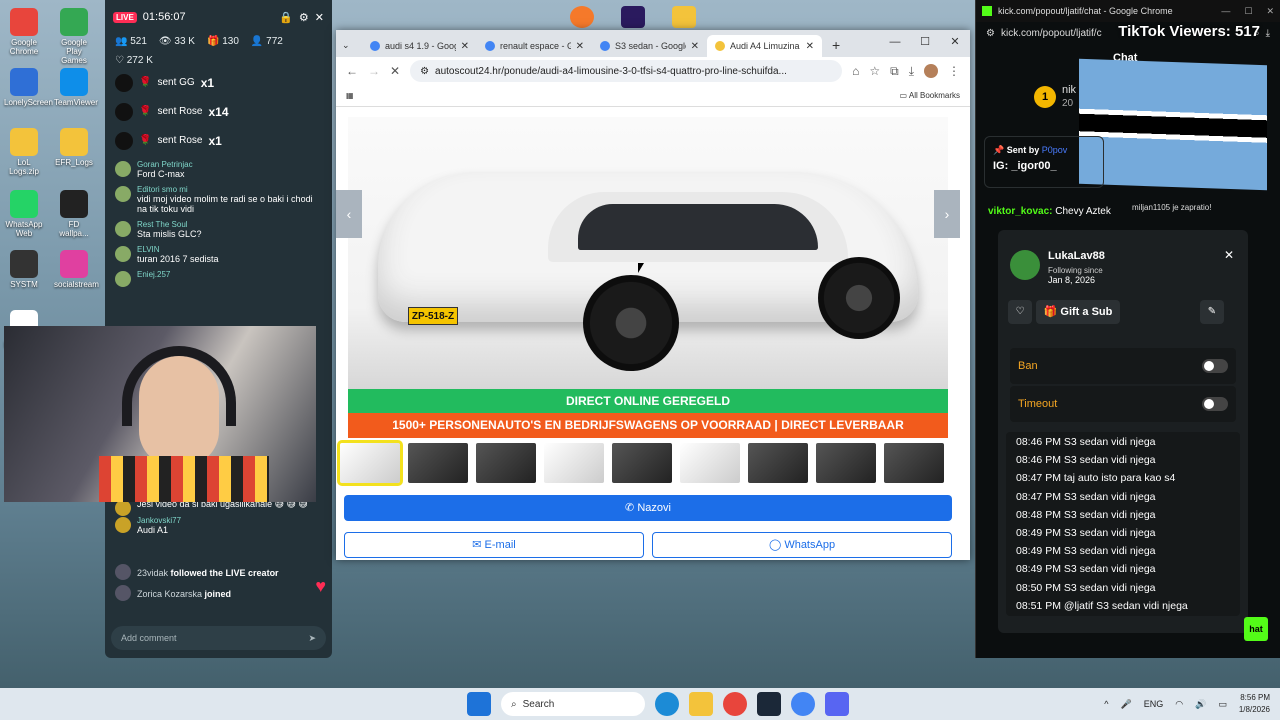  What do you see at coordinates (349, 214) in the screenshot?
I see `prev-image-button: ‹` at bounding box center [349, 214].